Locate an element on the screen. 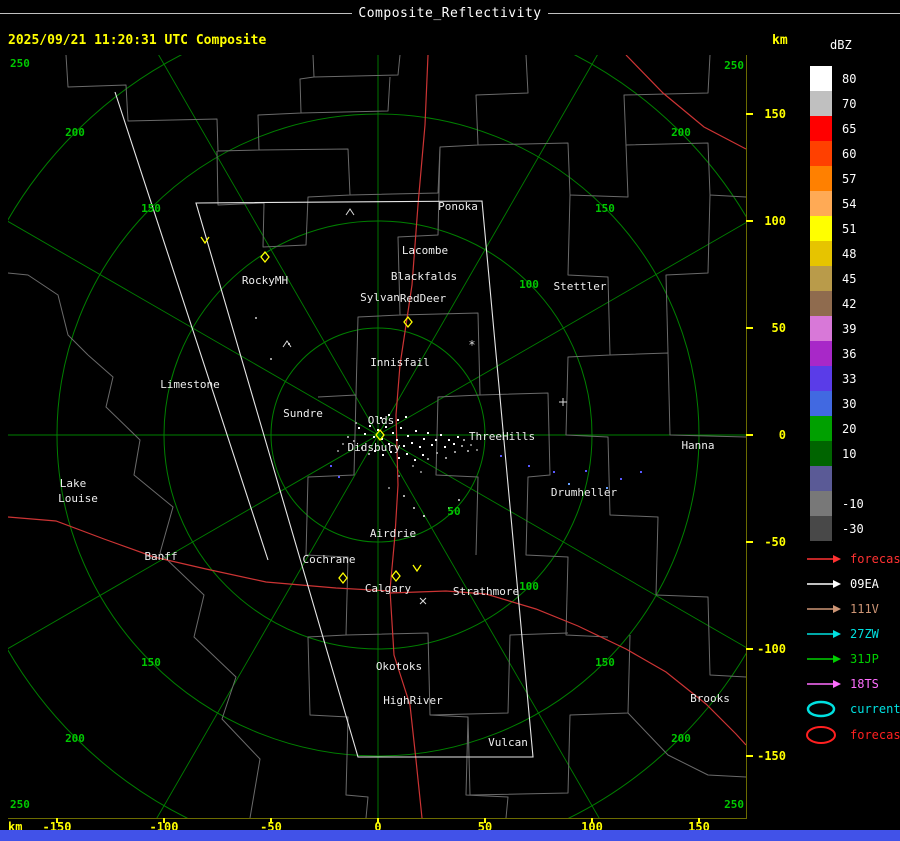 This screenshot has width=900, height=841. colorbar-label: 60 is located at coordinates (849, 153).